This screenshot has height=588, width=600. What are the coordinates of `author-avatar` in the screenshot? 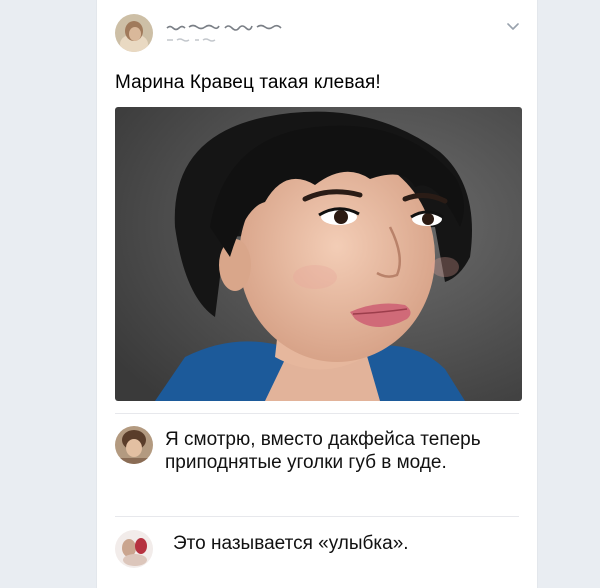 It's located at (134, 33).